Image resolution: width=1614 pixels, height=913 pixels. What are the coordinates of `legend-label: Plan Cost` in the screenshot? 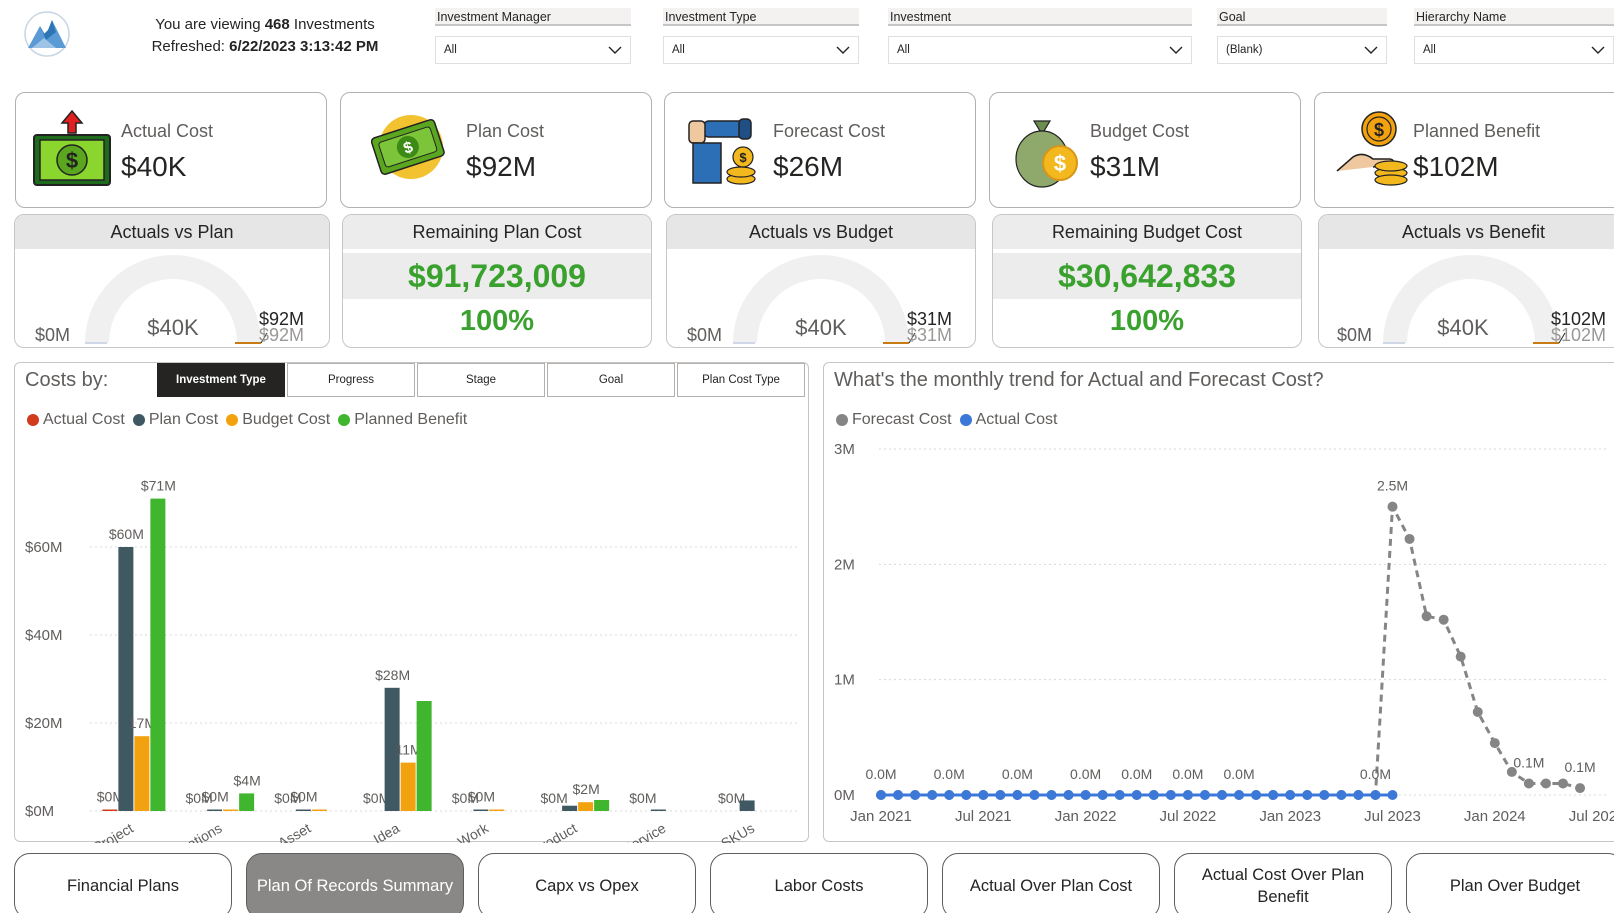 It's located at (183, 419).